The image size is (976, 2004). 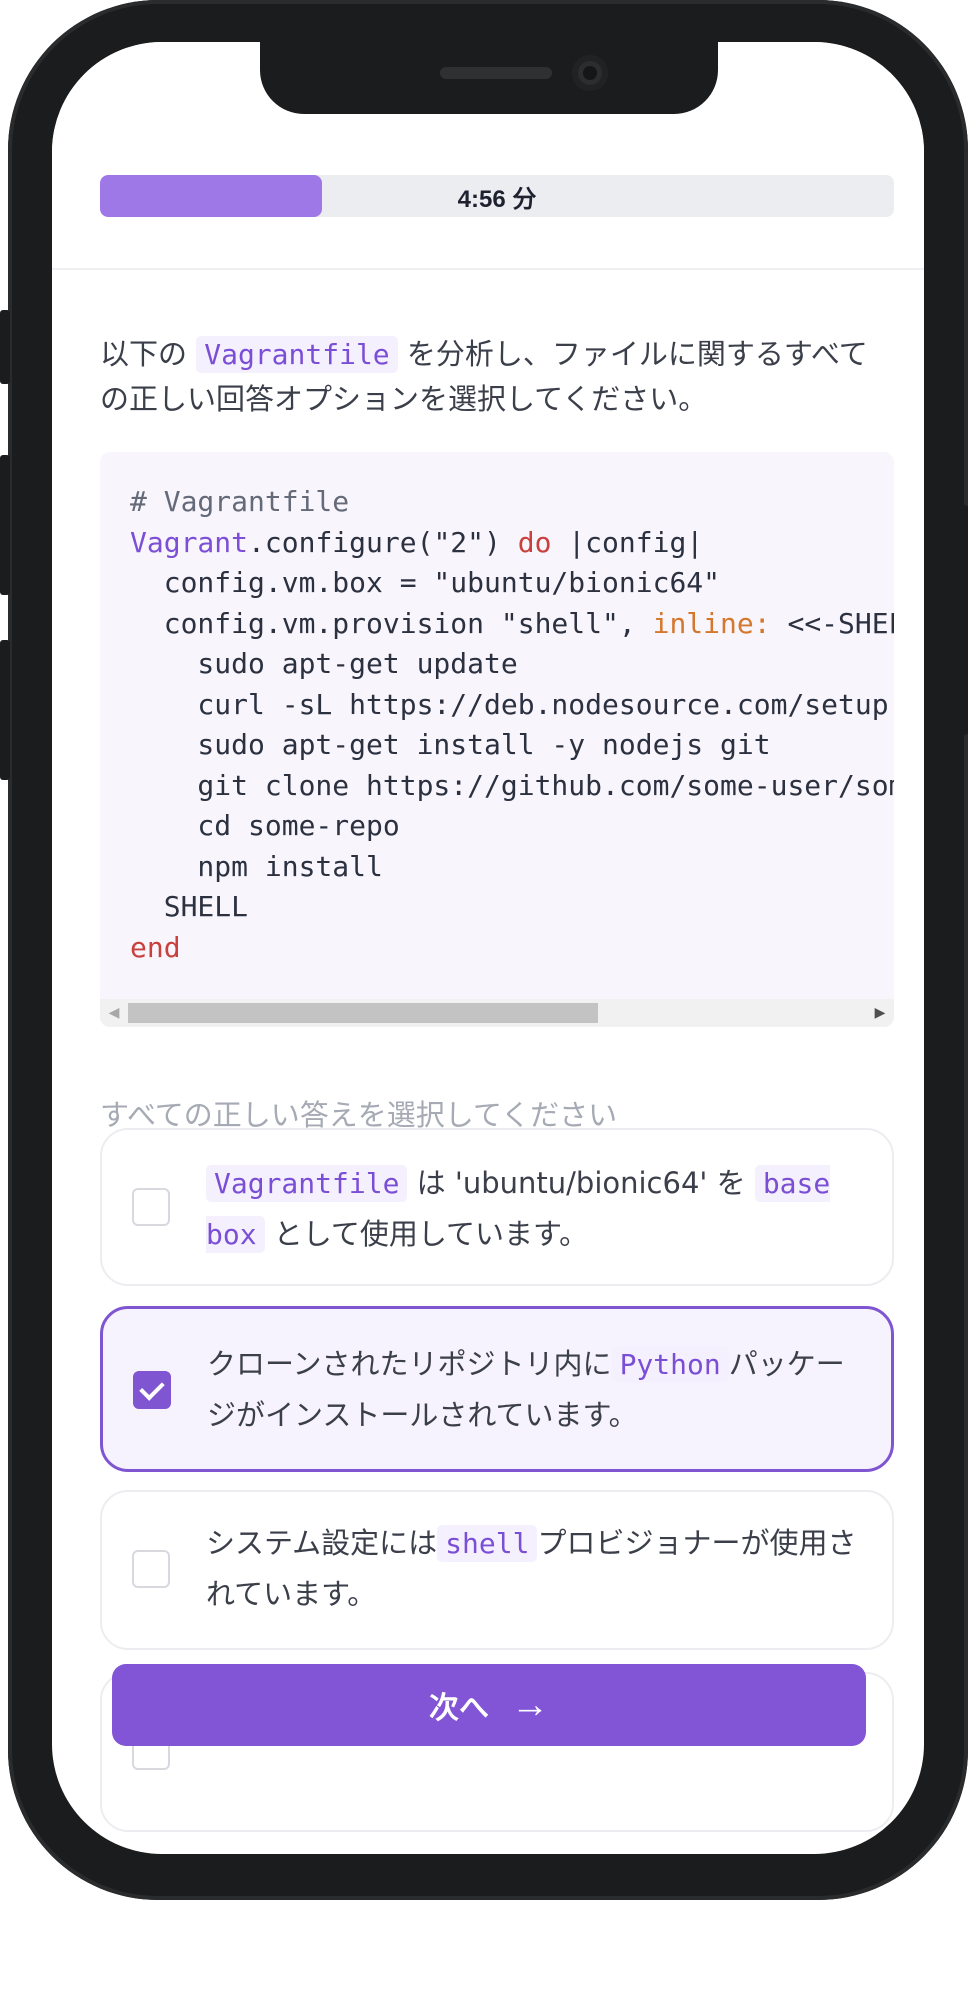 I want to click on question-code-name: Vagrantfile, so click(x=297, y=354).